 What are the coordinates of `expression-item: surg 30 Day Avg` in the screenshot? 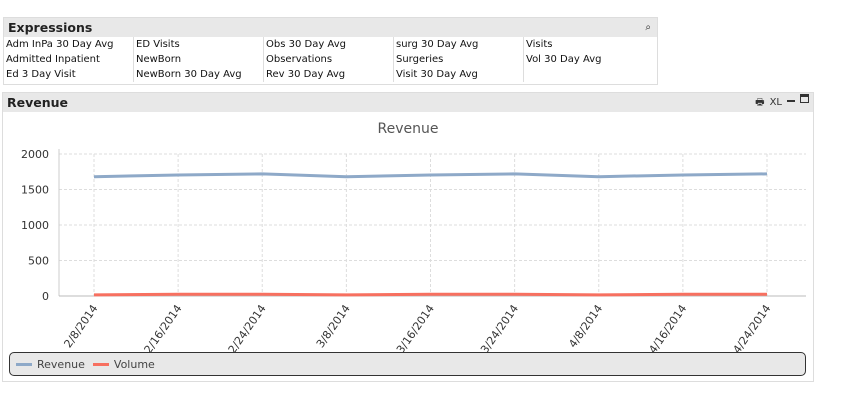 It's located at (459, 44).